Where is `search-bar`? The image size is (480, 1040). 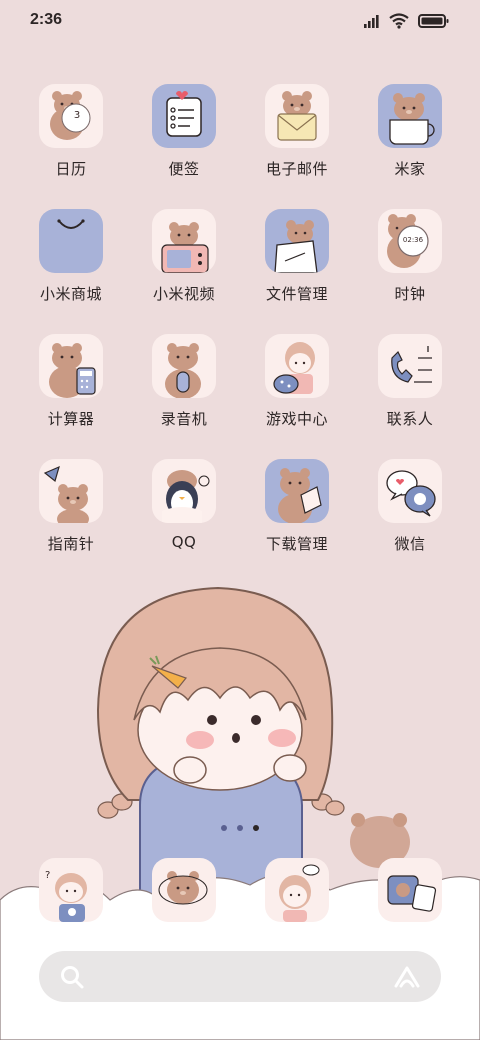 search-bar is located at coordinates (240, 976).